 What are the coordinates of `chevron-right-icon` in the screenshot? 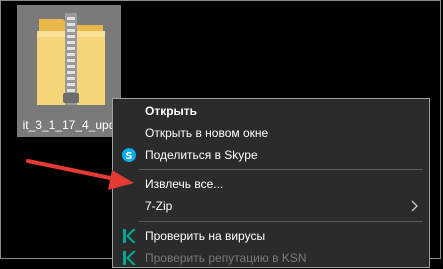 It's located at (414, 206).